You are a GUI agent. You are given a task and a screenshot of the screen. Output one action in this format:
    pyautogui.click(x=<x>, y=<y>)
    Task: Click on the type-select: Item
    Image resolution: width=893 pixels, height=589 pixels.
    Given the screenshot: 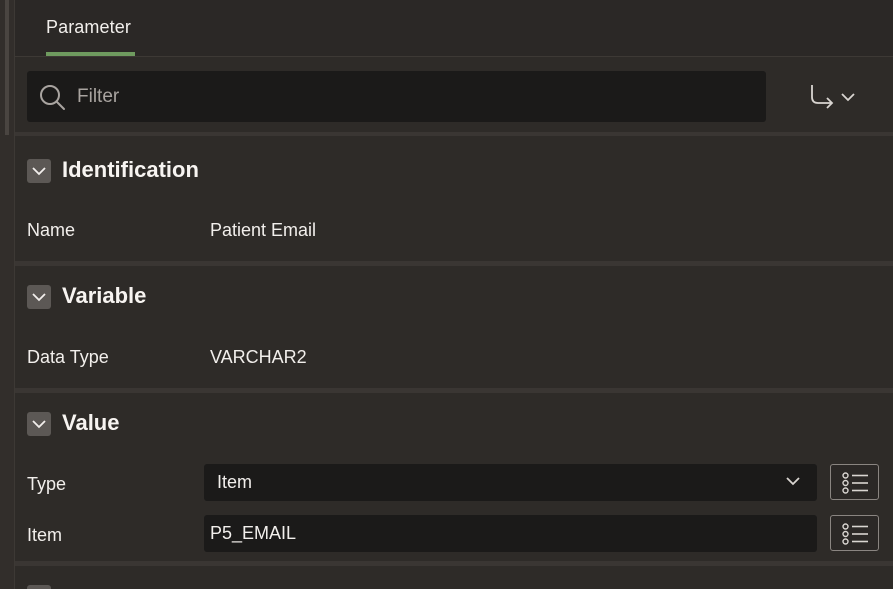 What is the action you would take?
    pyautogui.click(x=510, y=482)
    